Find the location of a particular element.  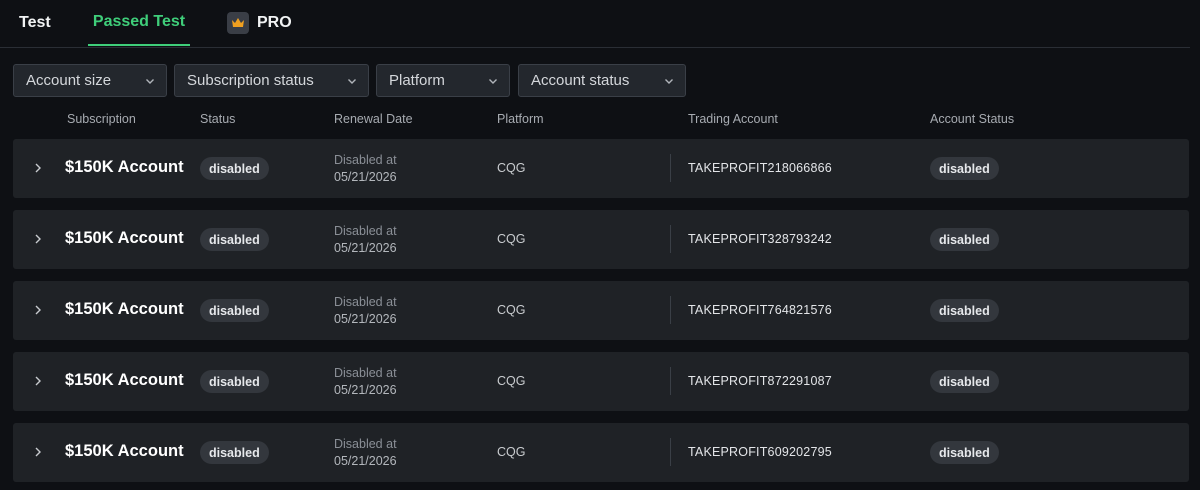

tab-pro-label: PRO is located at coordinates (274, 22).